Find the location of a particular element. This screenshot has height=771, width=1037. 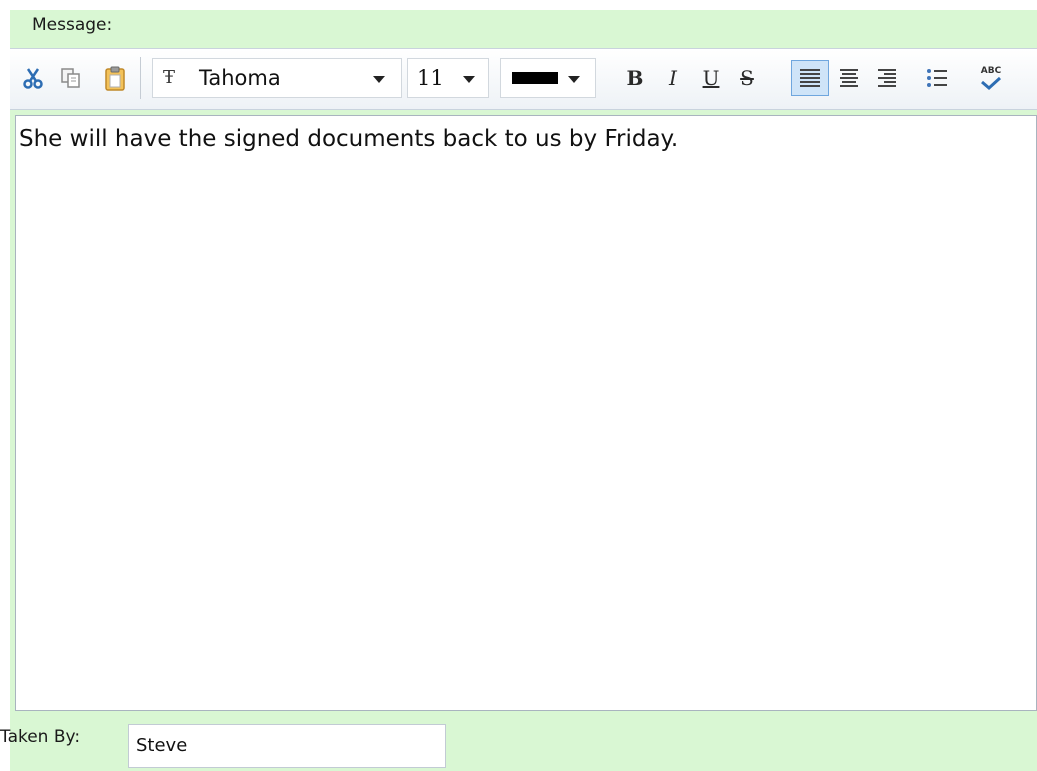

underline-button: U is located at coordinates (711, 78).